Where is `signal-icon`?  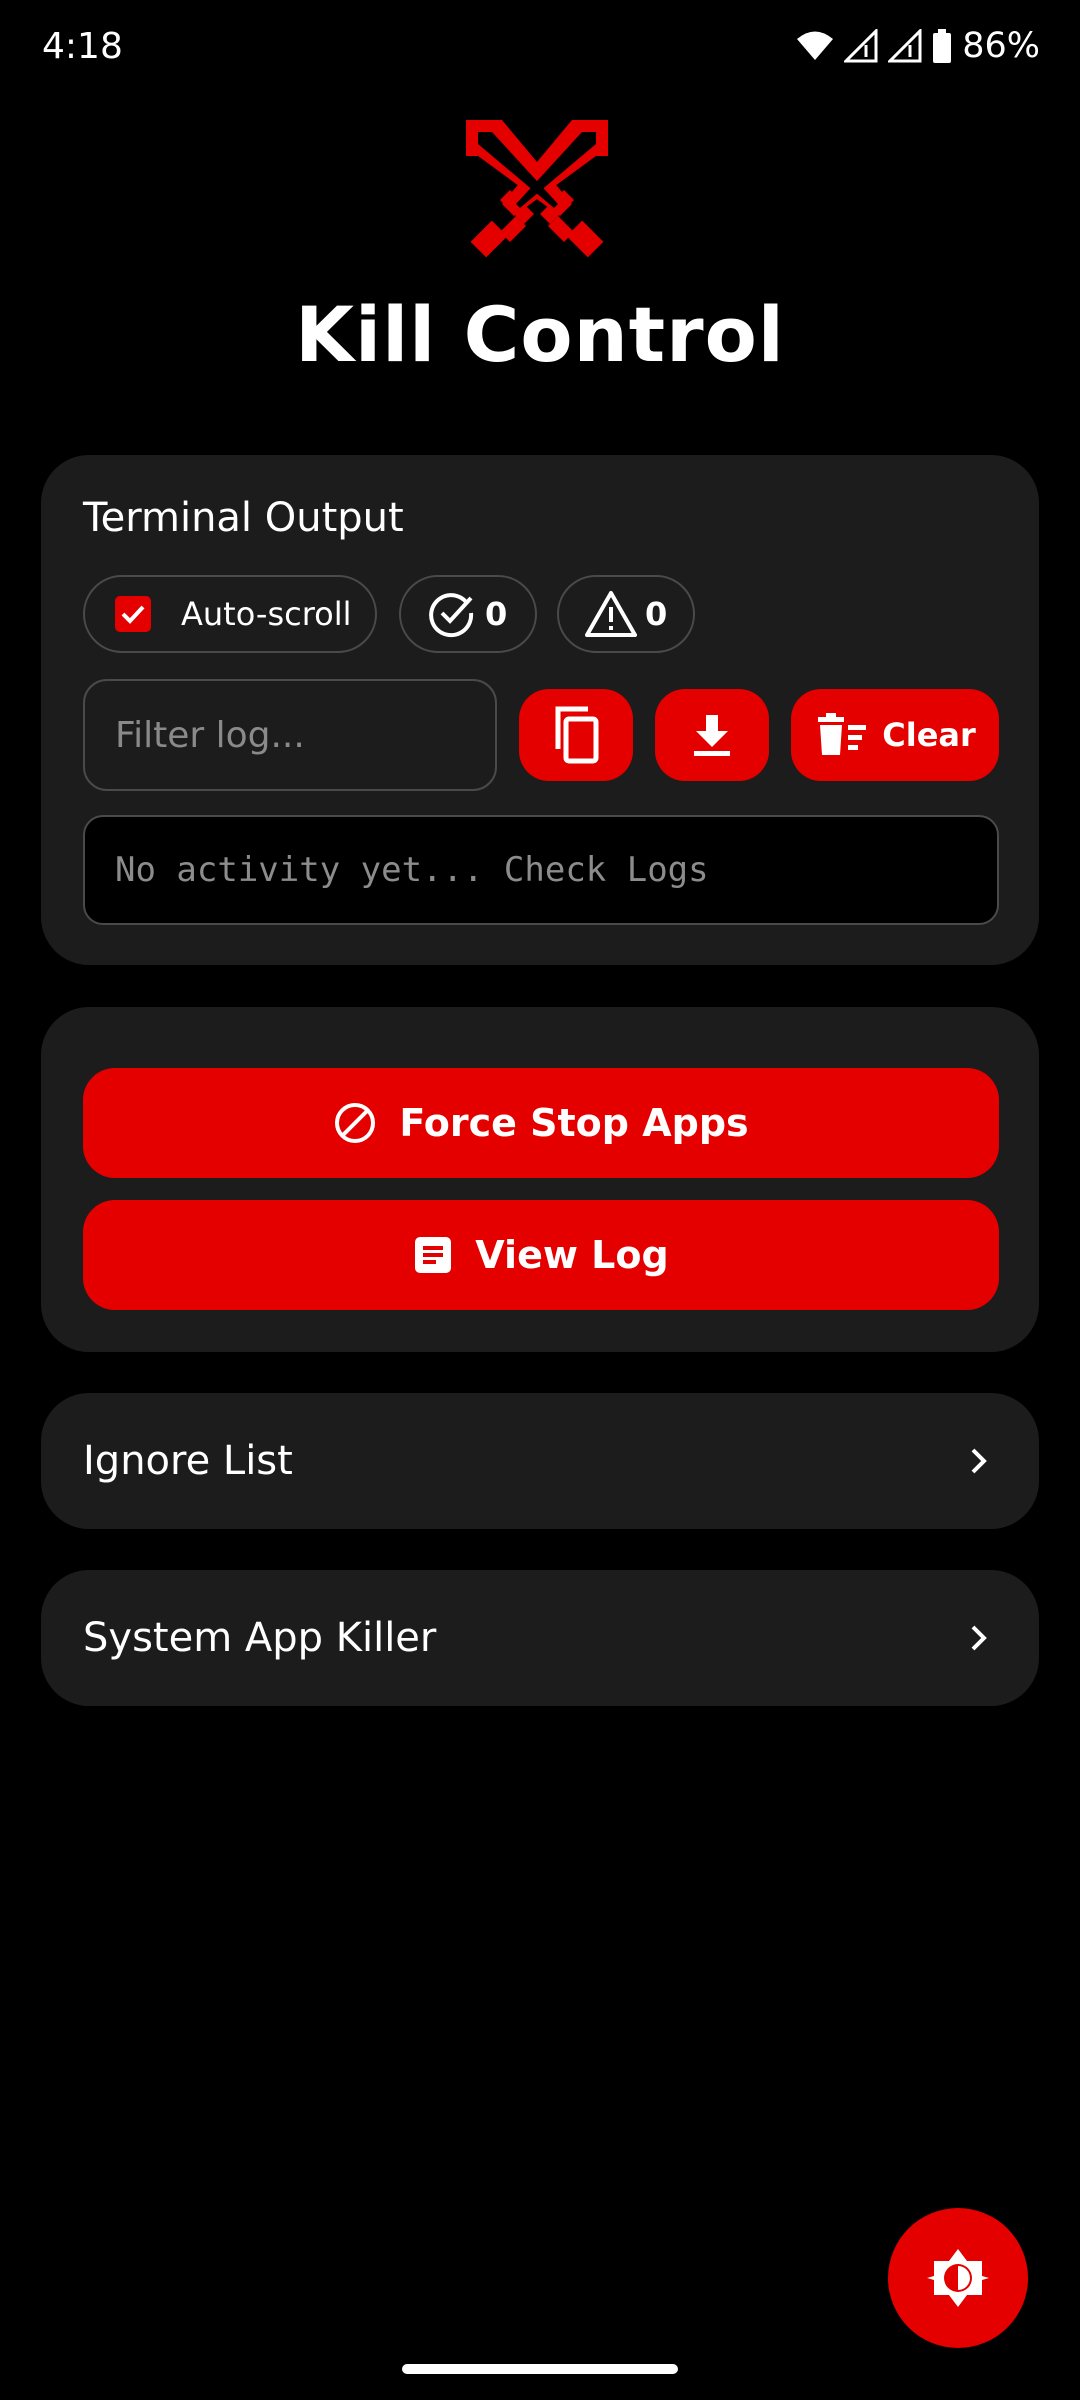 signal-icon is located at coordinates (861, 46).